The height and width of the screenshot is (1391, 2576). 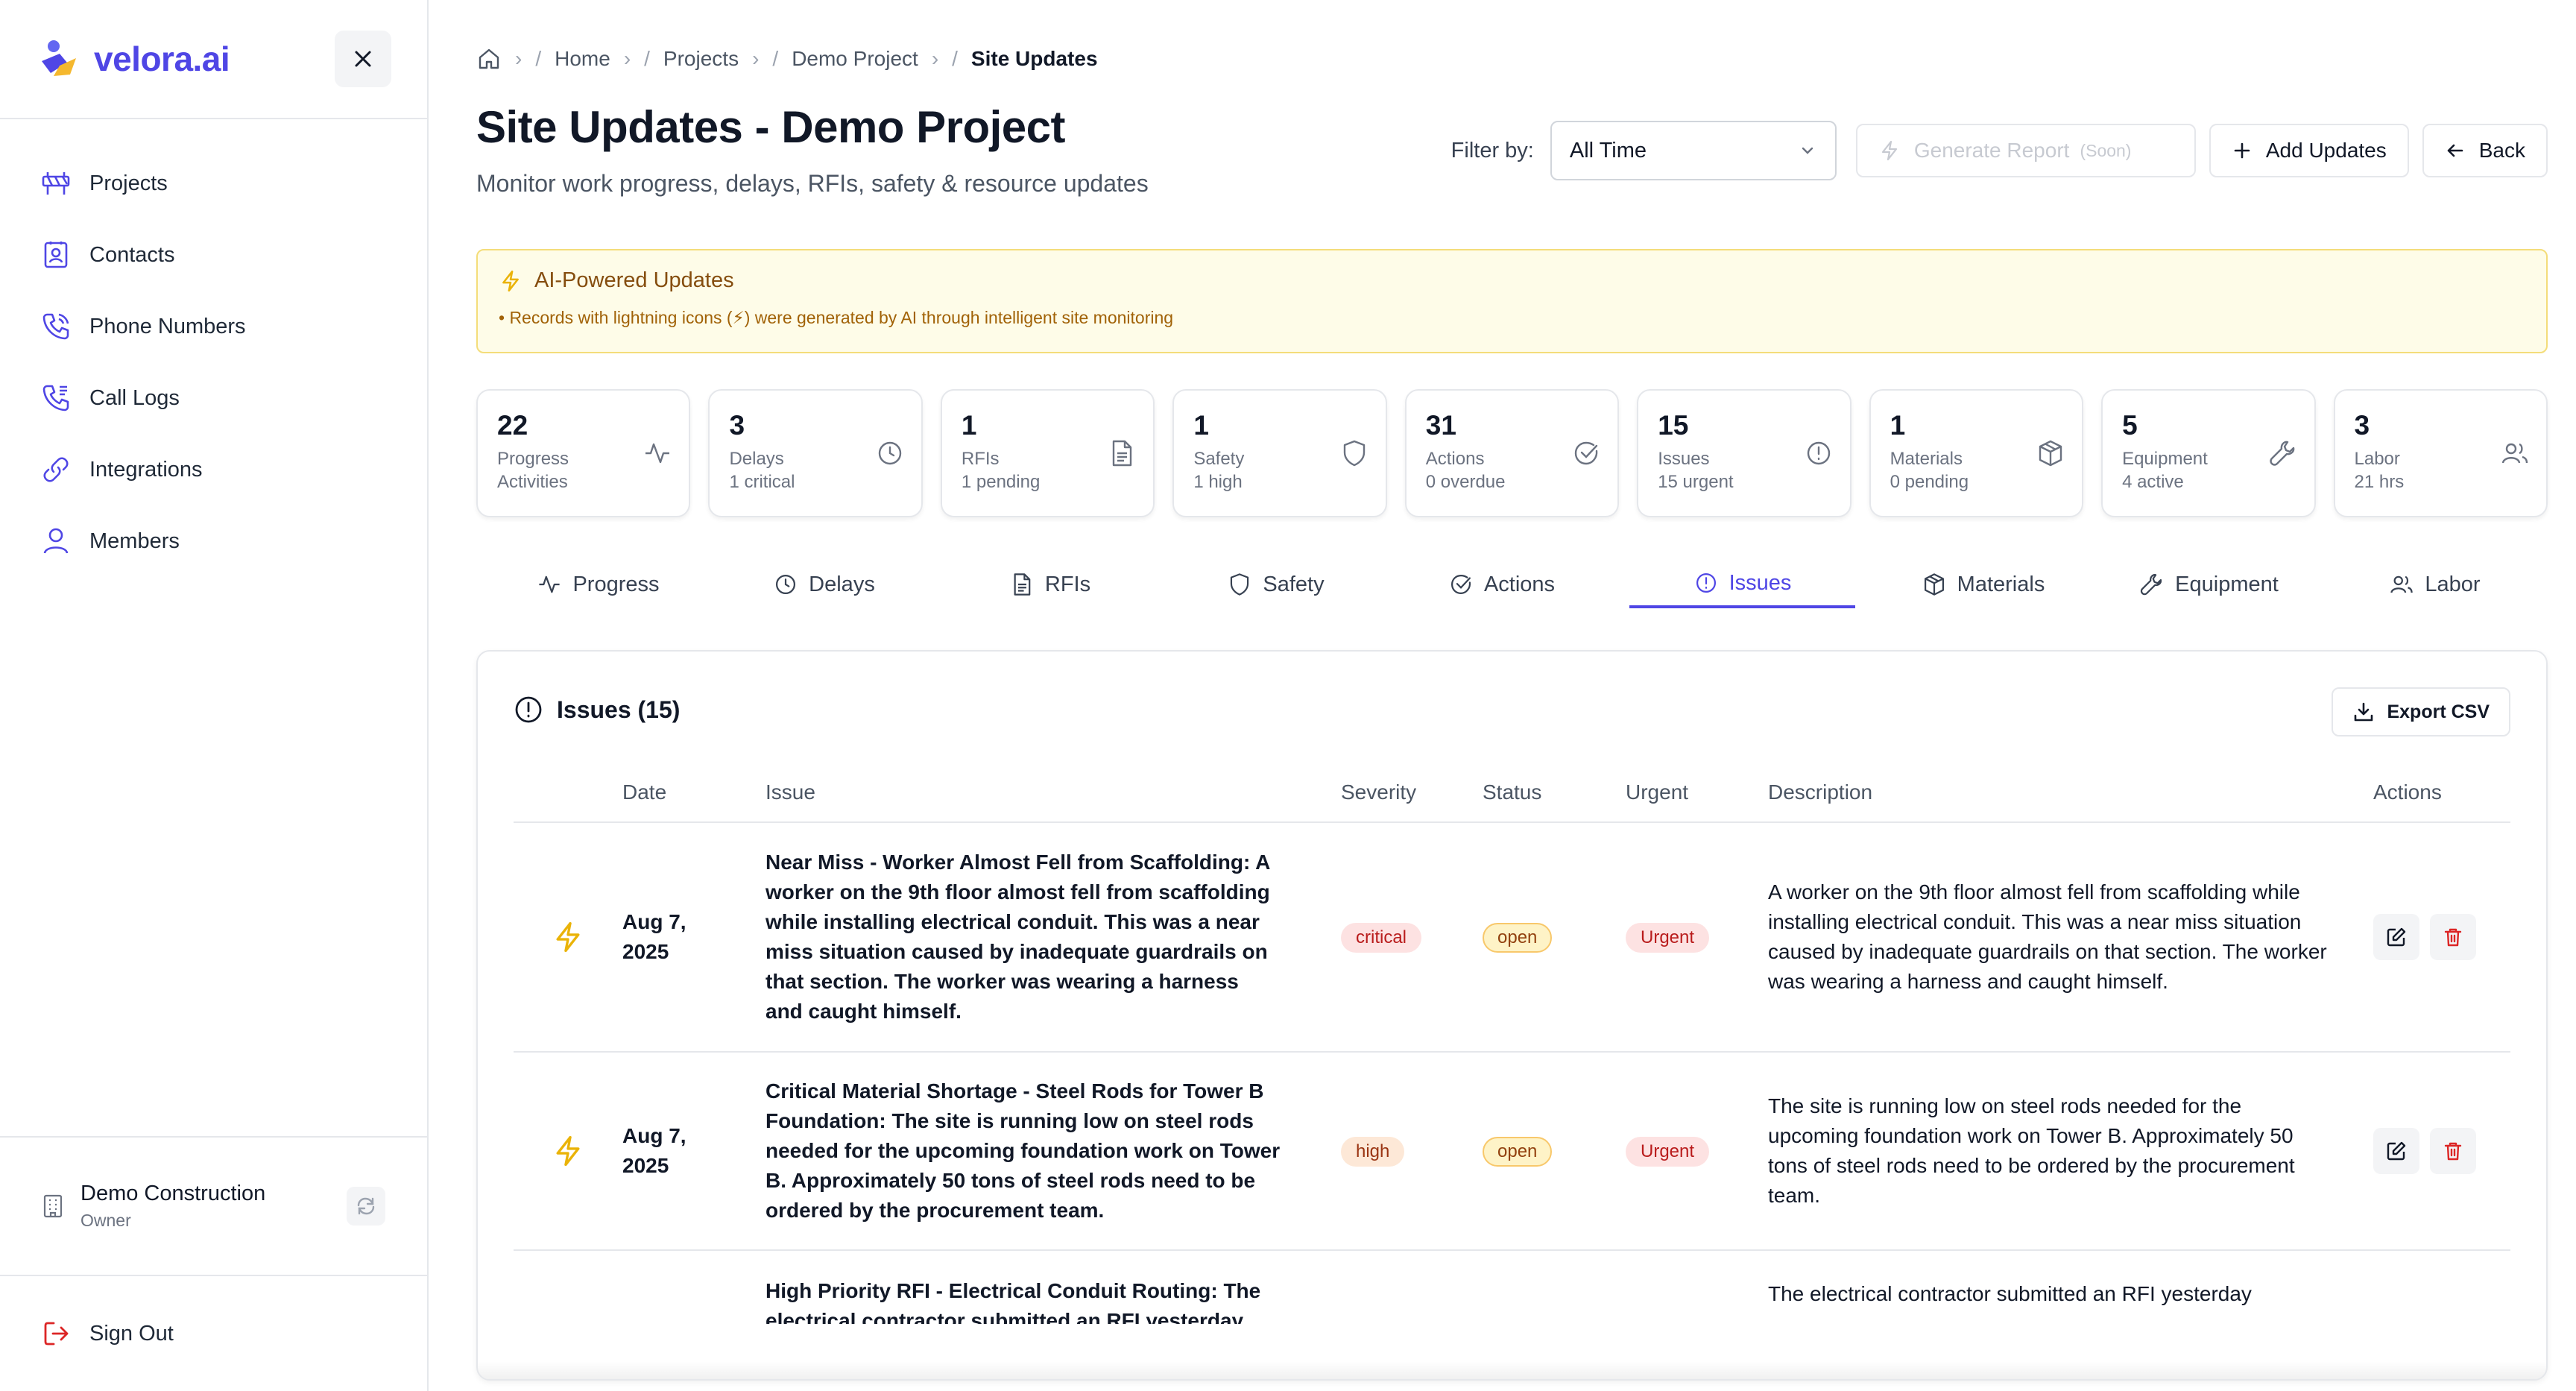 What do you see at coordinates (1053, 792) in the screenshot?
I see `column-header-issue: Issue` at bounding box center [1053, 792].